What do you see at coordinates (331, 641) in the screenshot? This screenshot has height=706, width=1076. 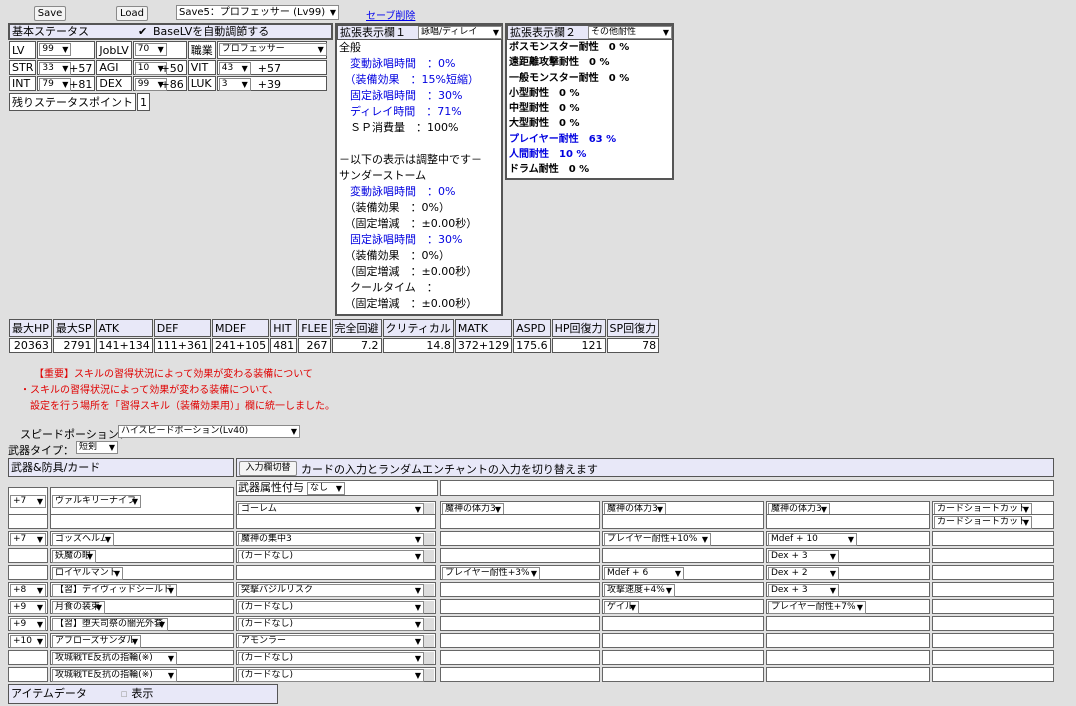 I see `equip-select-c1: アモンラー` at bounding box center [331, 641].